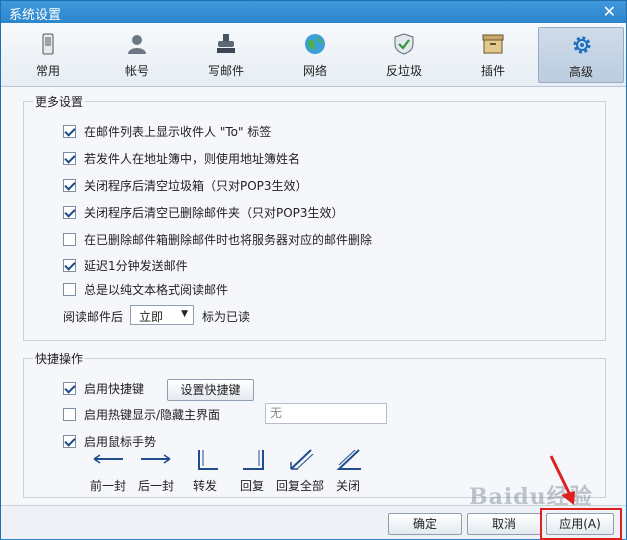 The width and height of the screenshot is (627, 540). What do you see at coordinates (48, 44) in the screenshot?
I see `phone-icon` at bounding box center [48, 44].